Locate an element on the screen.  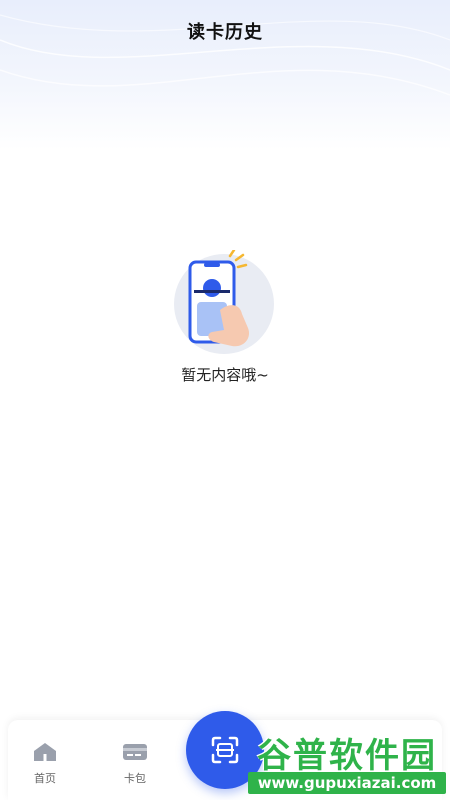
nav-item-card-wallet: 卡包 is located at coordinates (135, 764).